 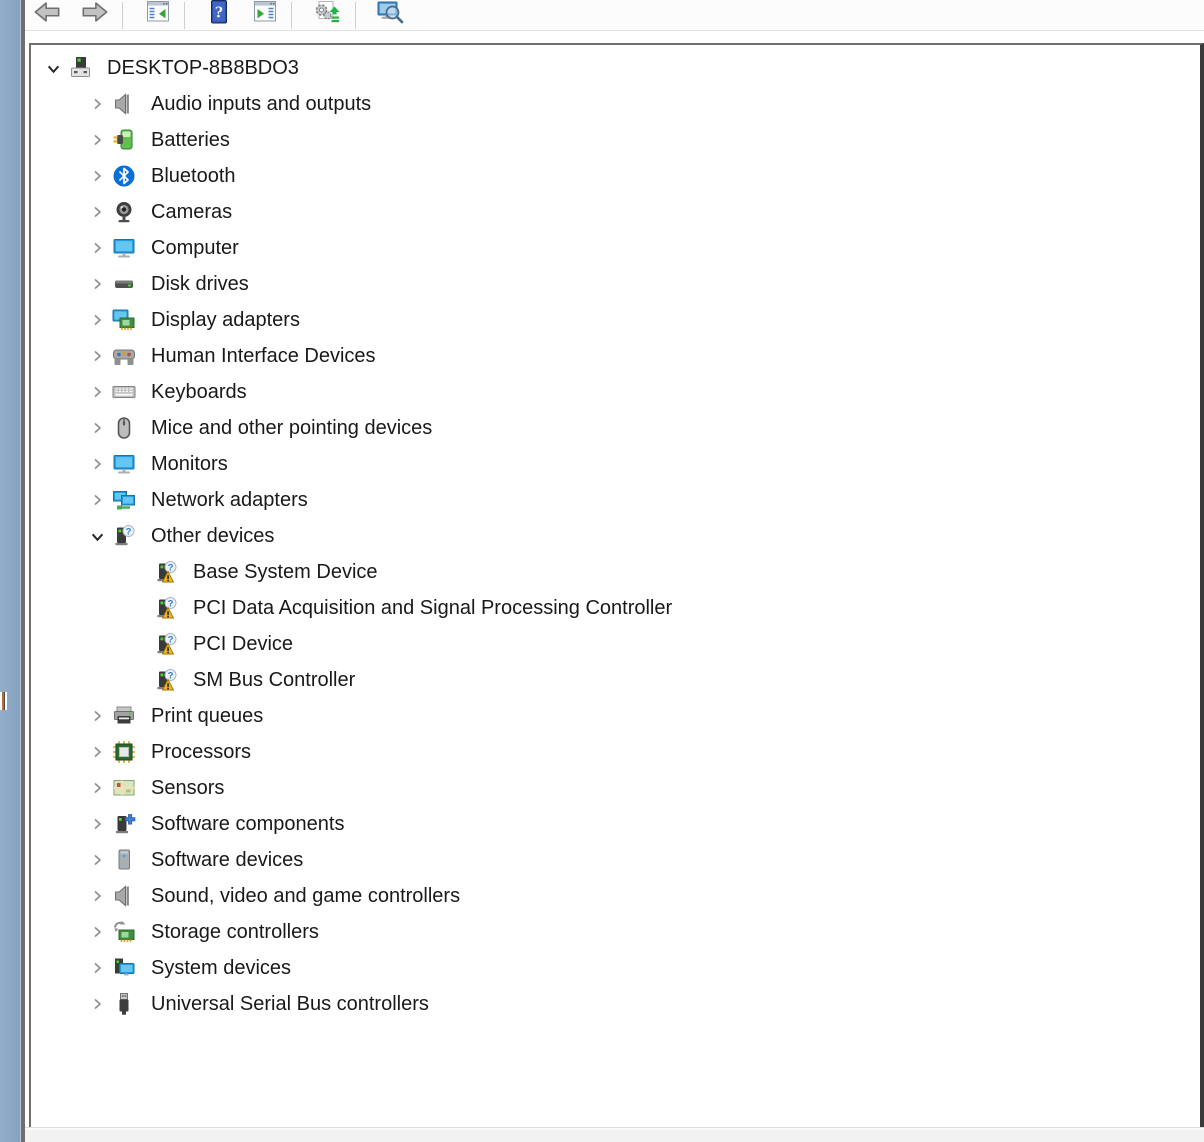 What do you see at coordinates (192, 211) in the screenshot?
I see `tree-item-label: Cameras` at bounding box center [192, 211].